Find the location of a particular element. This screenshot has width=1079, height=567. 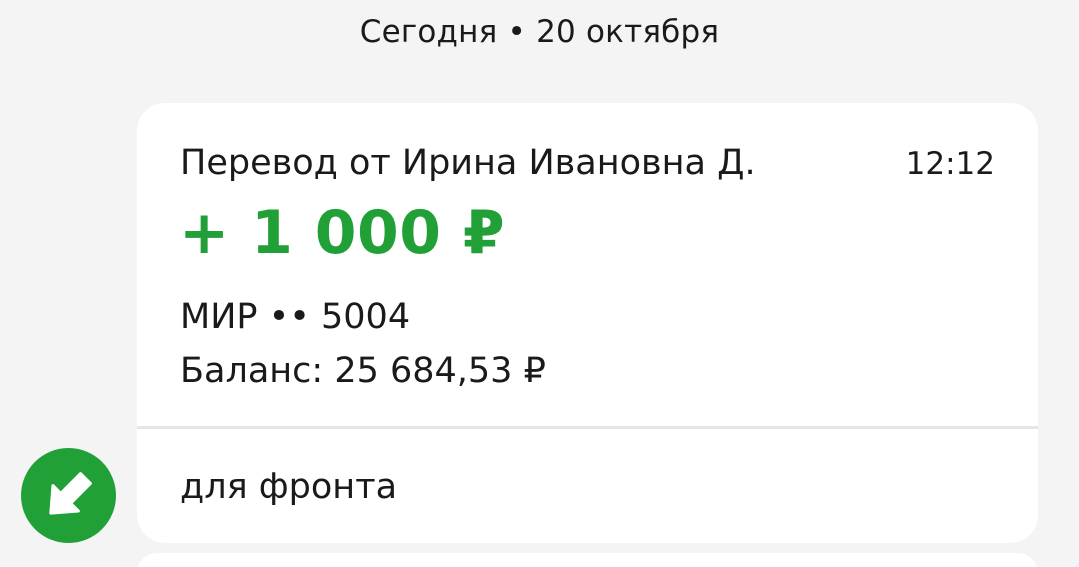

next-message-card is located at coordinates (587, 560).